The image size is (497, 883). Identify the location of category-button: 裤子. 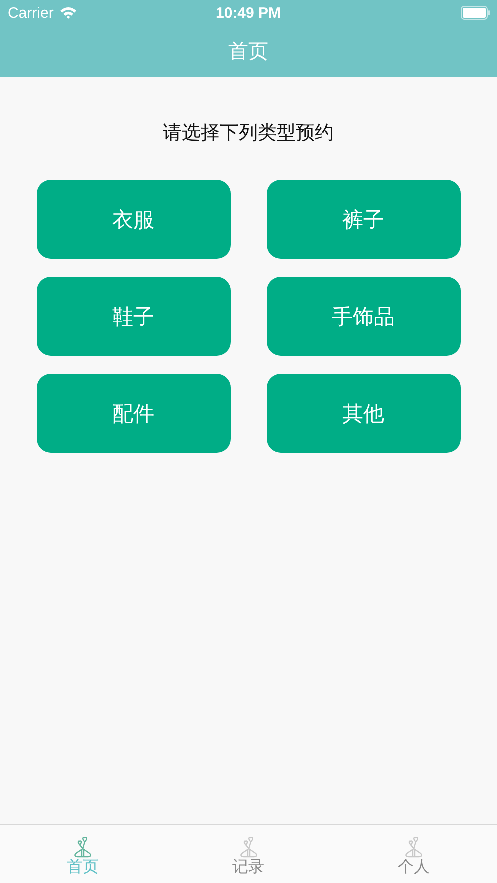
(363, 219).